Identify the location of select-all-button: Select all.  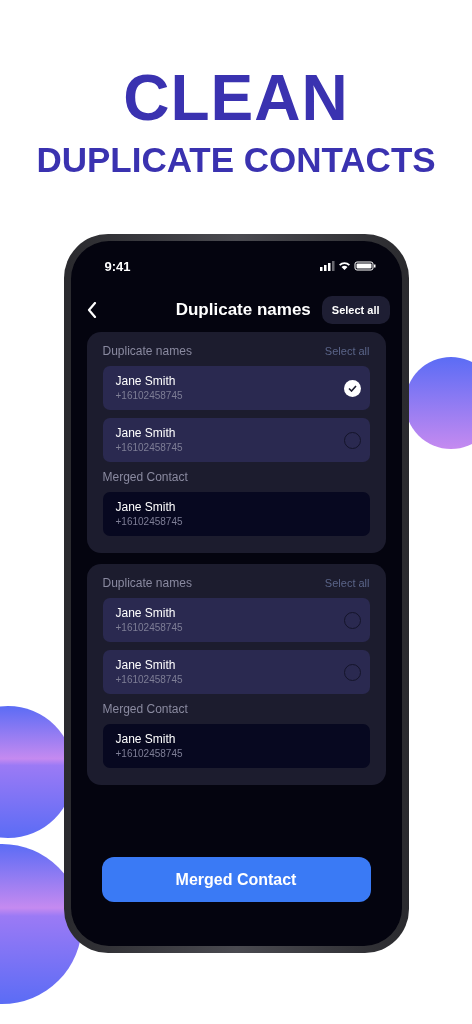
(355, 310).